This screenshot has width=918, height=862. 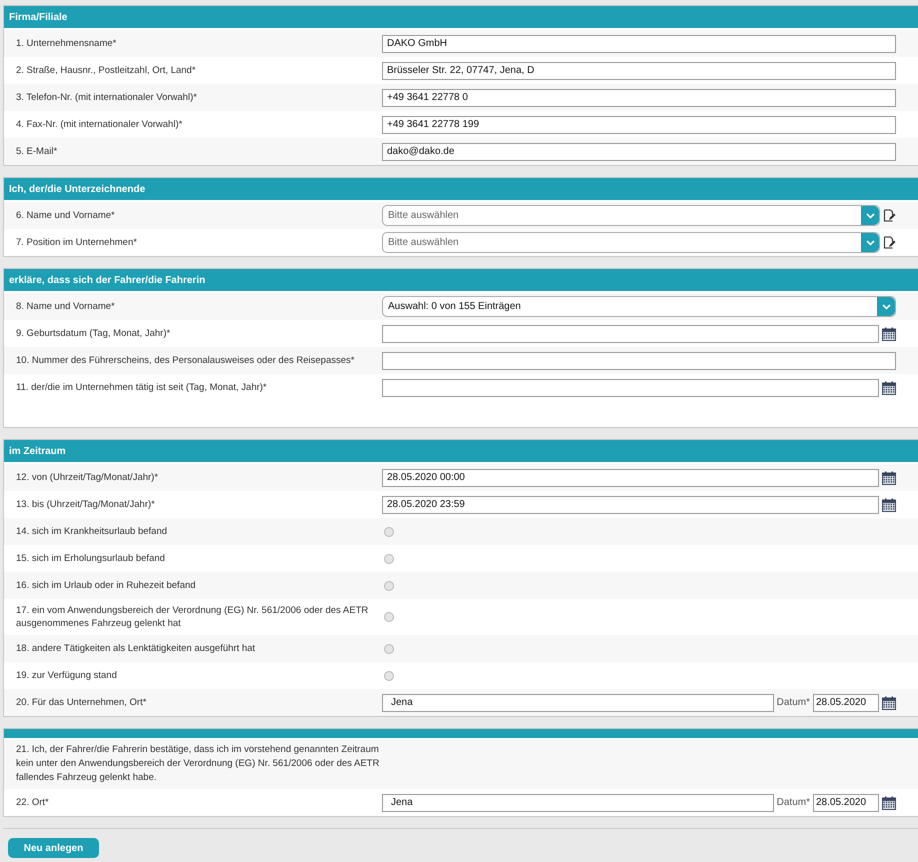 What do you see at coordinates (639, 361) in the screenshot?
I see `text-field` at bounding box center [639, 361].